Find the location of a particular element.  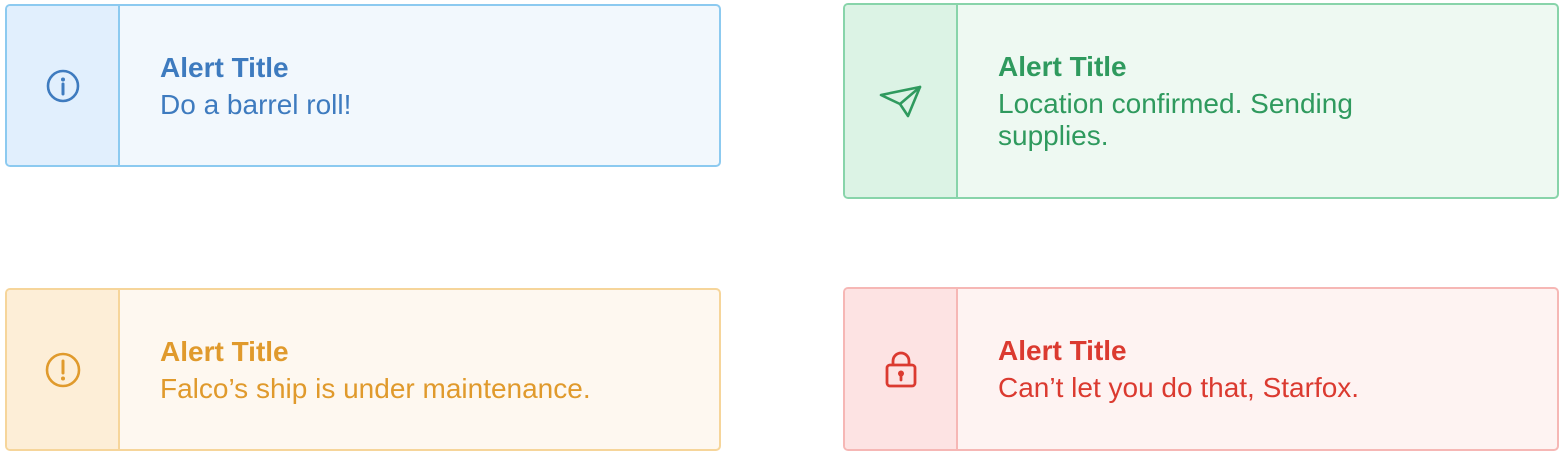

exclamation-circle-icon is located at coordinates (62, 369).